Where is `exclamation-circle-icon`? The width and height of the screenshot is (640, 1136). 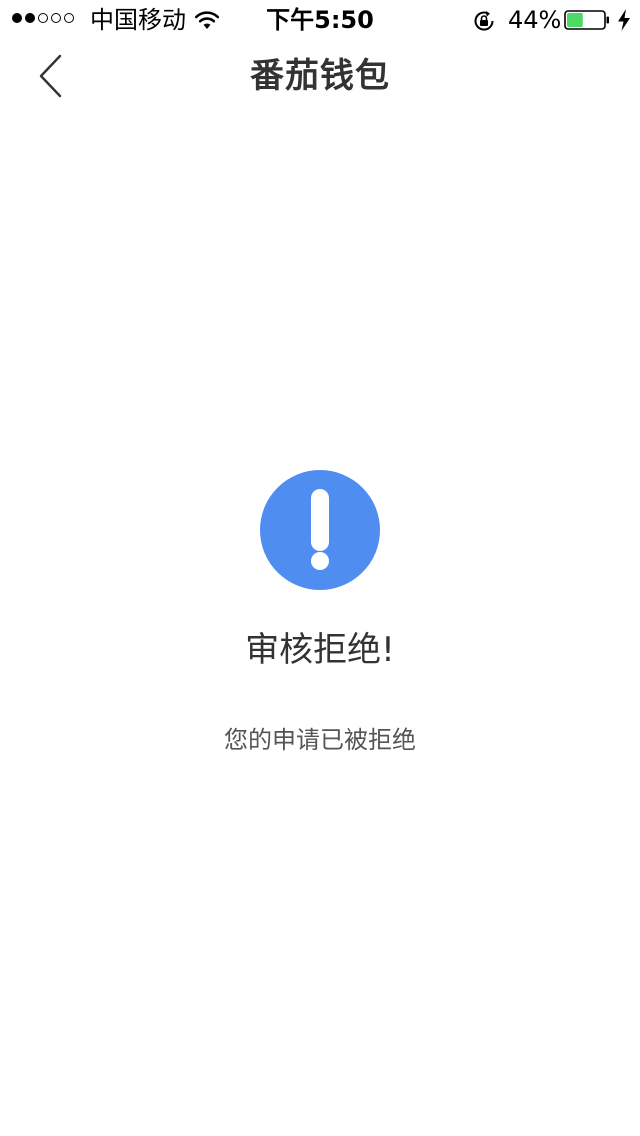
exclamation-circle-icon is located at coordinates (320, 530).